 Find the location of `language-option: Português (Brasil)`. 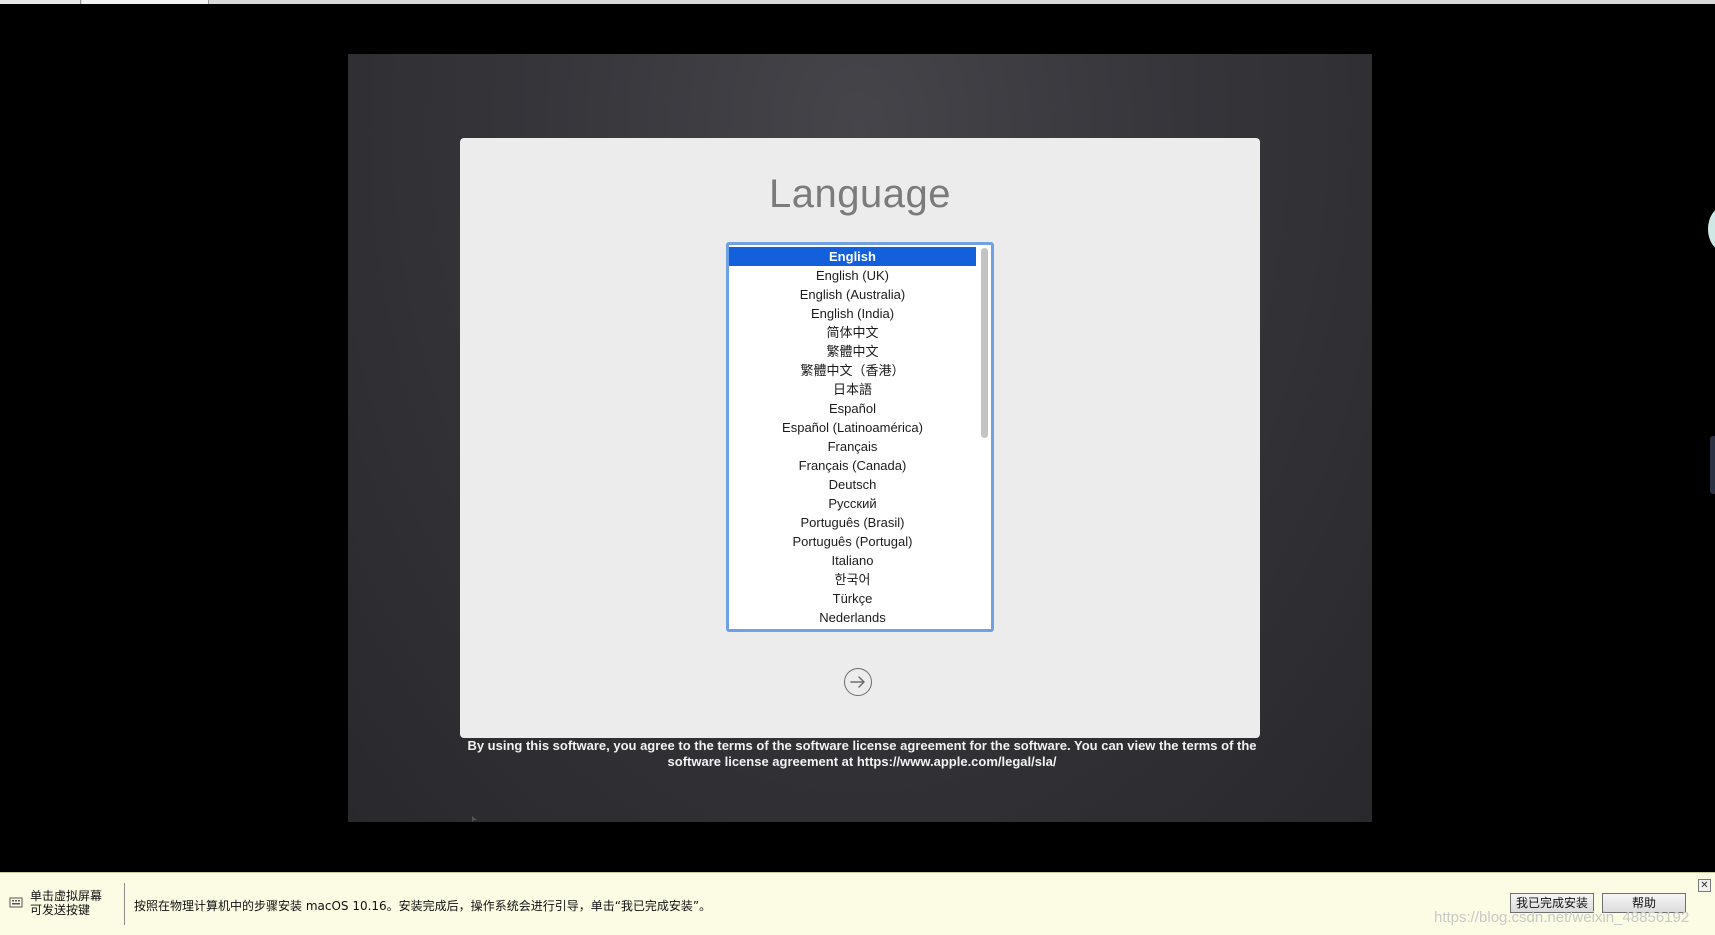

language-option: Português (Brasil) is located at coordinates (852, 522).